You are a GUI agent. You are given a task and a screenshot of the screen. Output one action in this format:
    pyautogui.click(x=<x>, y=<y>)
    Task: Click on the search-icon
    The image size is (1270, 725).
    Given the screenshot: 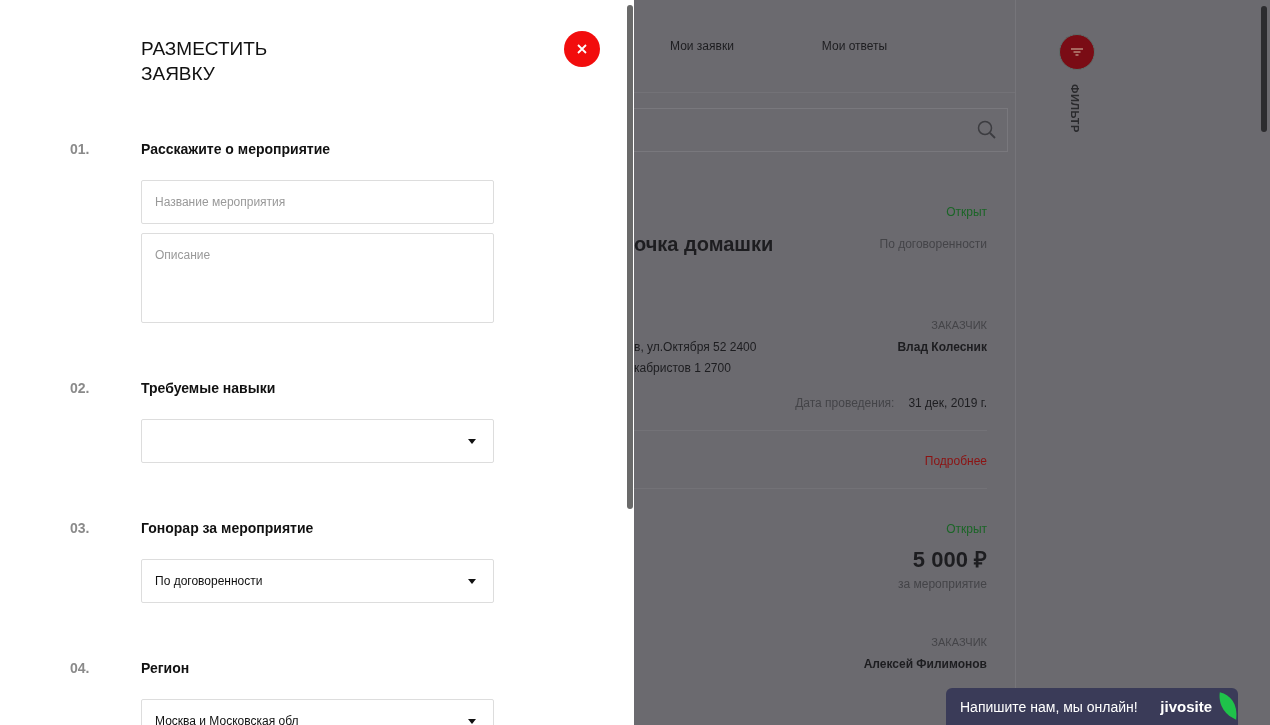 What is the action you would take?
    pyautogui.click(x=987, y=130)
    